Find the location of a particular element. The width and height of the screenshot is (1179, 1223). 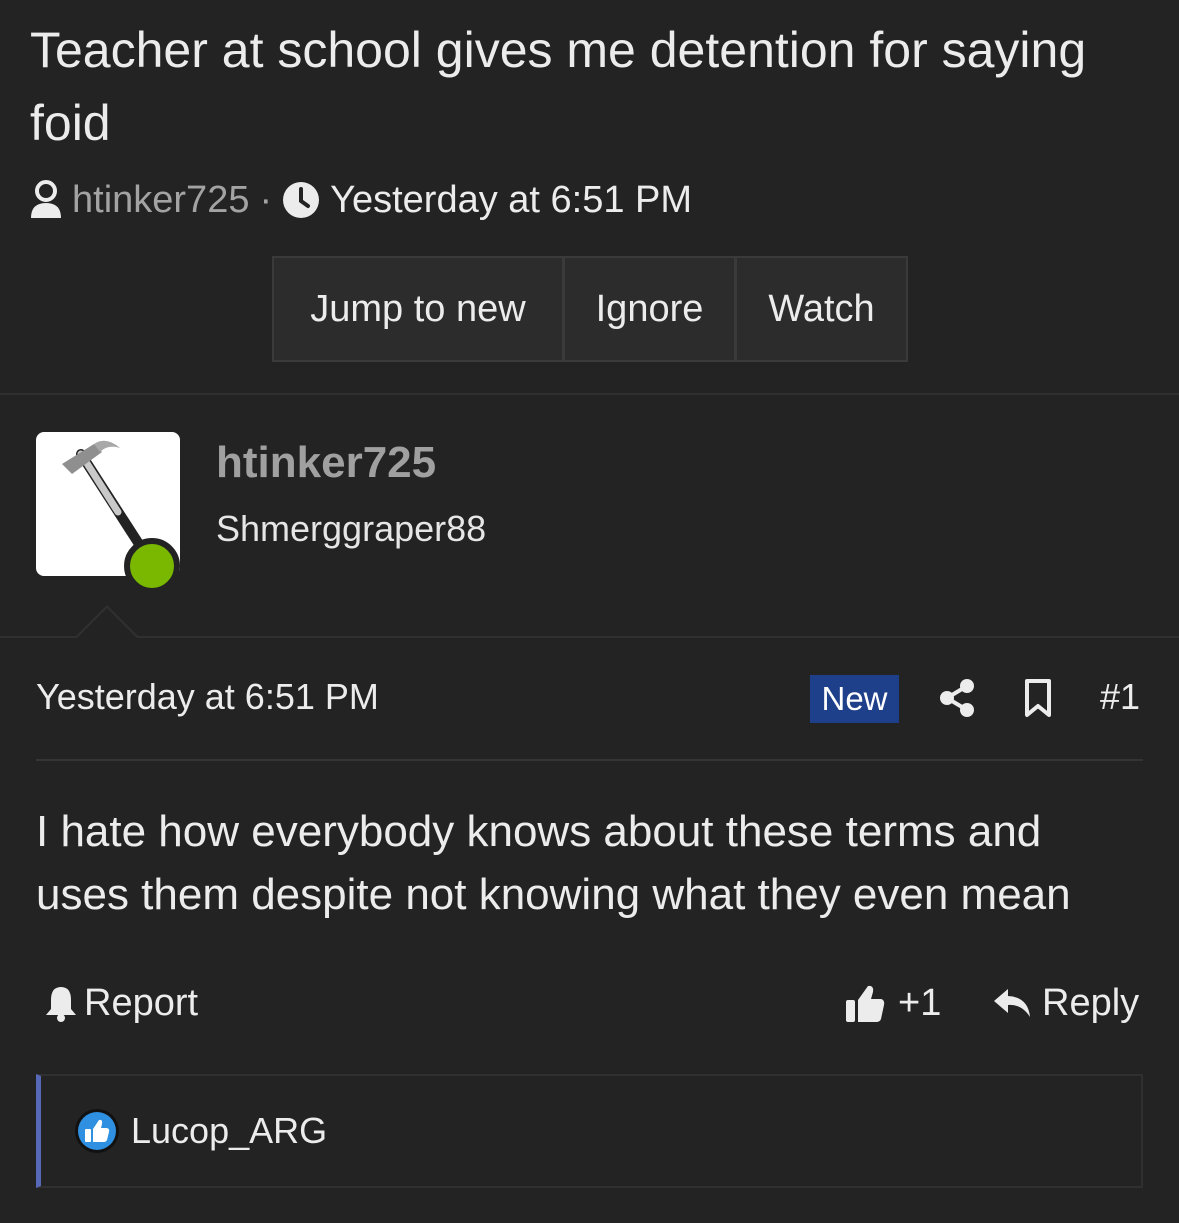

jump-to-new-button: Jump to new is located at coordinates (418, 309).